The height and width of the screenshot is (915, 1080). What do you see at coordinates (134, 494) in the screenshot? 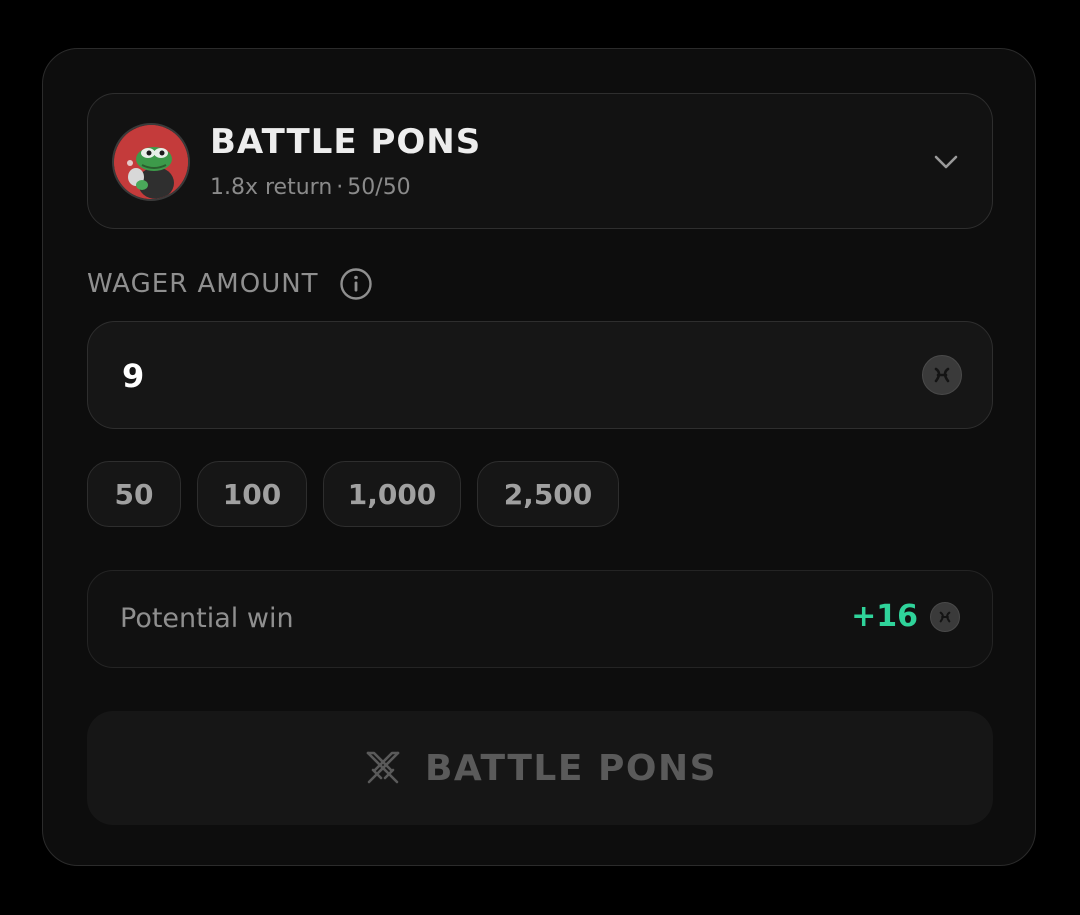
I see `preset-button-50: 50` at bounding box center [134, 494].